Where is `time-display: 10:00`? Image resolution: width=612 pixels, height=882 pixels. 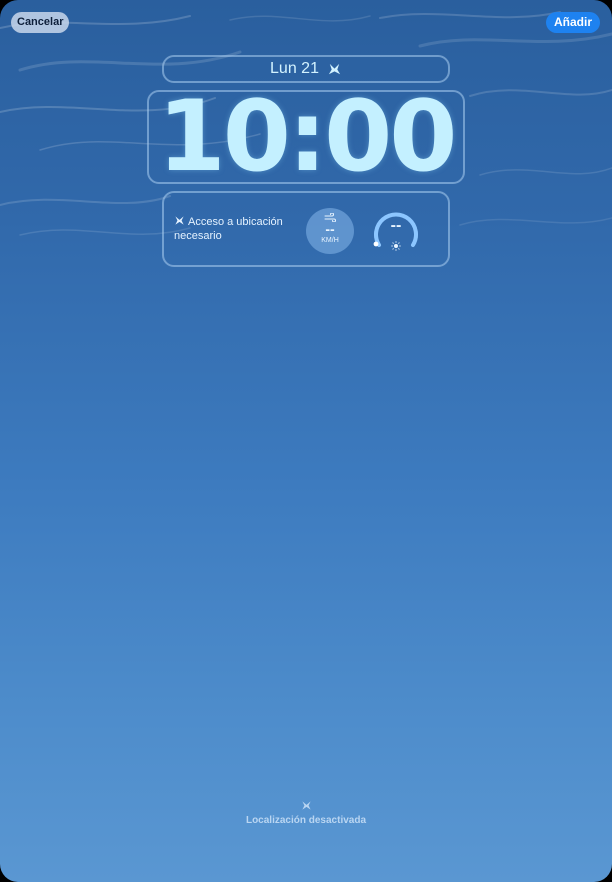 time-display: 10:00 is located at coordinates (306, 137).